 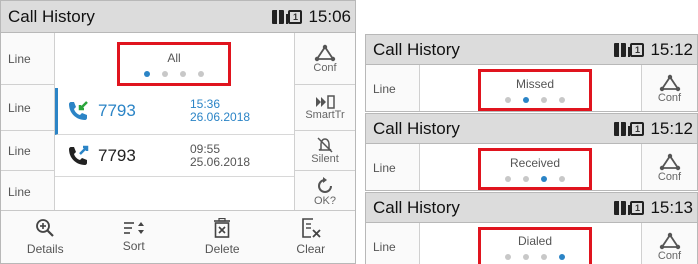 What do you see at coordinates (329, 16) in the screenshot?
I see `clock-time: 15:06` at bounding box center [329, 16].